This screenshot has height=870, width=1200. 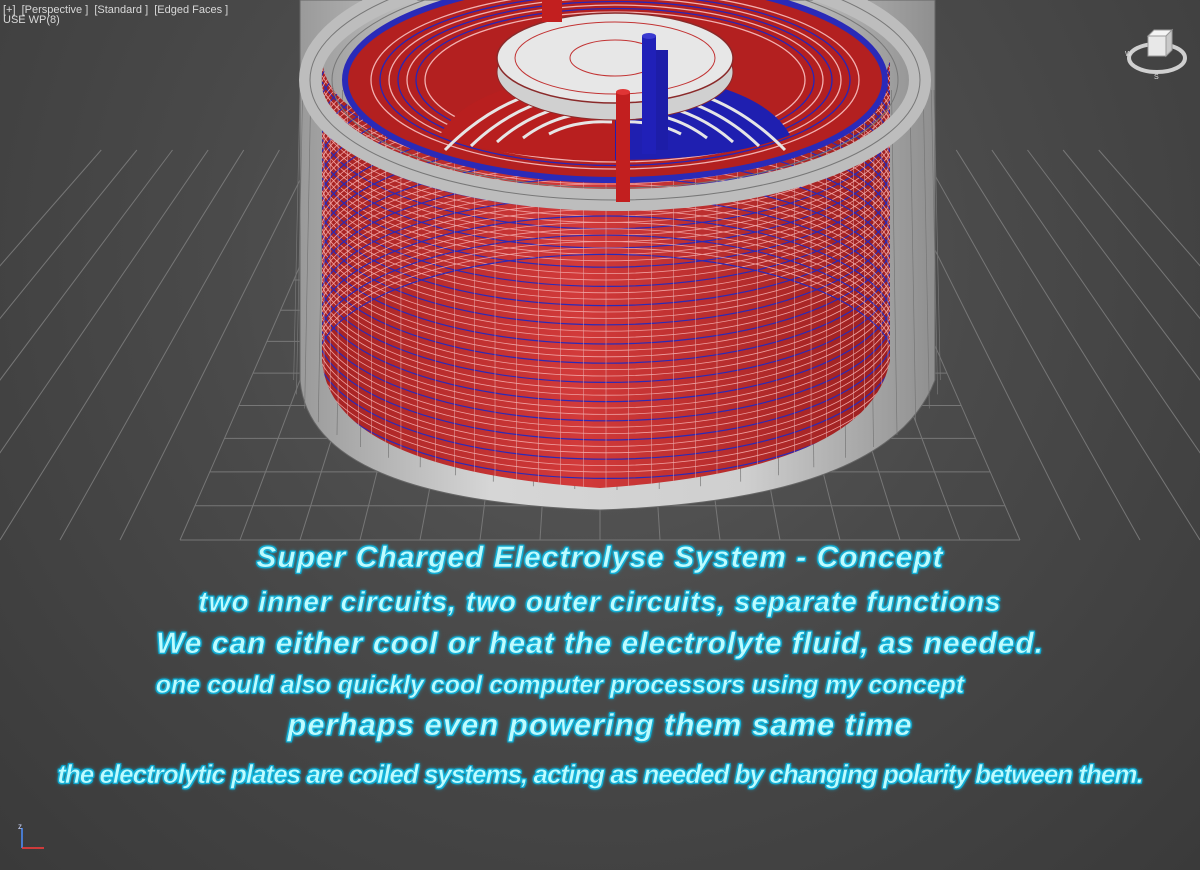 What do you see at coordinates (31, 835) in the screenshot?
I see `axis-tripod-icon: z` at bounding box center [31, 835].